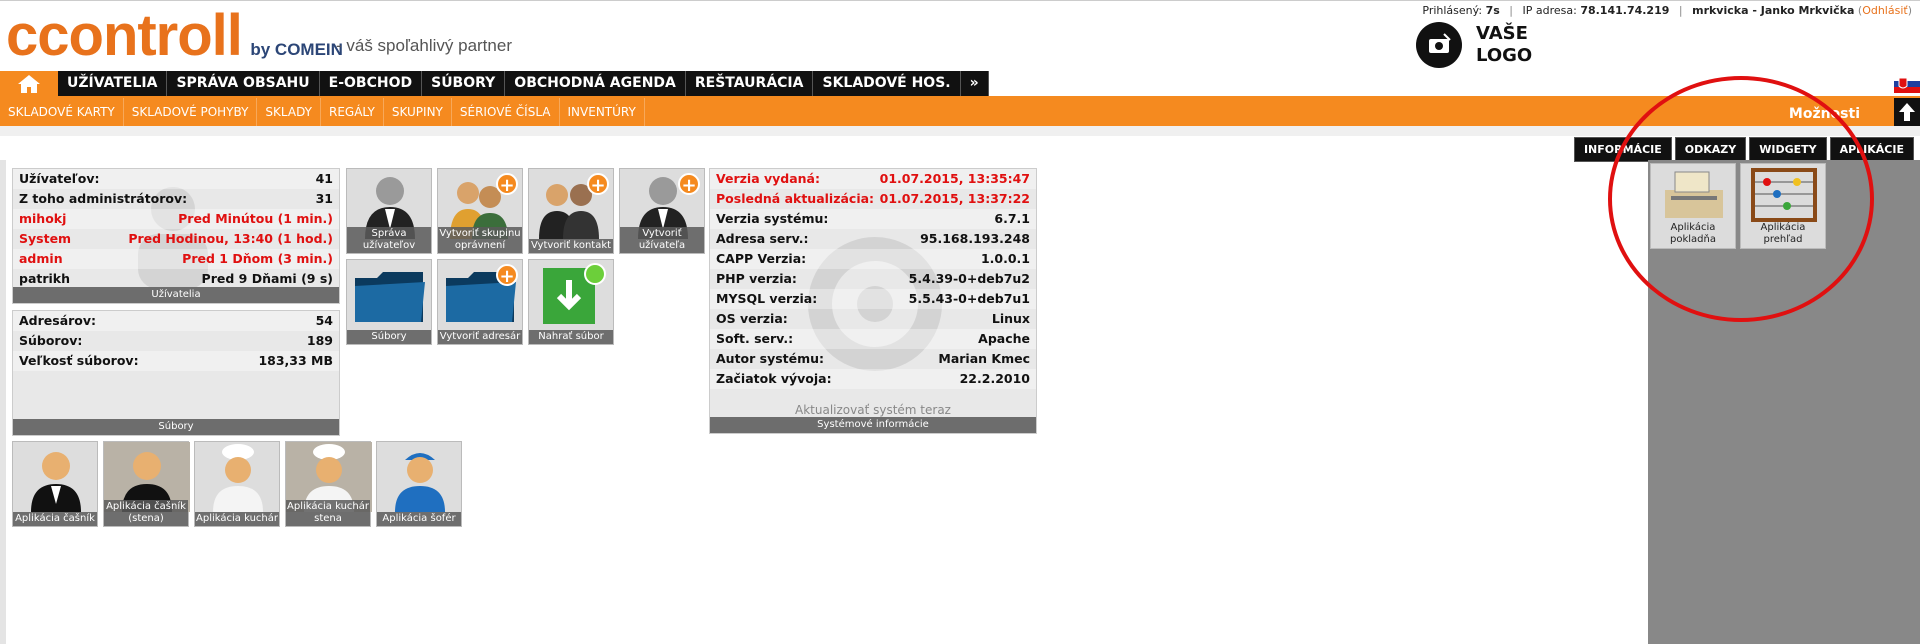  Describe the element at coordinates (389, 337) in the screenshot. I see `tile-label: Súbory` at that location.